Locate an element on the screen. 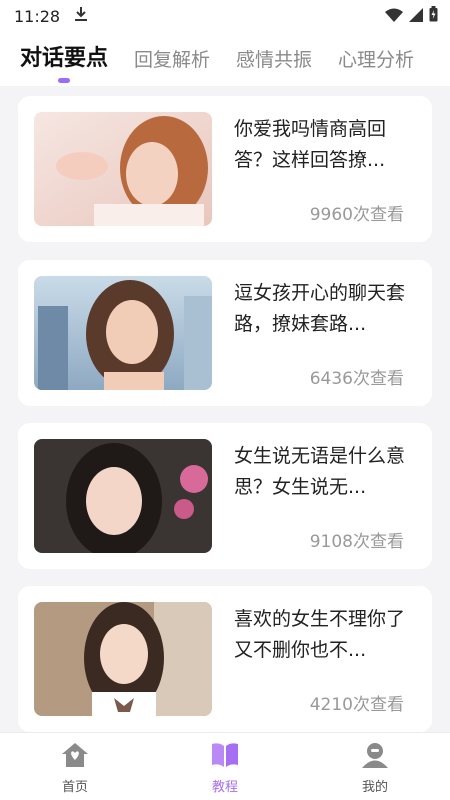 This screenshot has width=450, height=800. nav-tutorial: 教程 is located at coordinates (225, 766).